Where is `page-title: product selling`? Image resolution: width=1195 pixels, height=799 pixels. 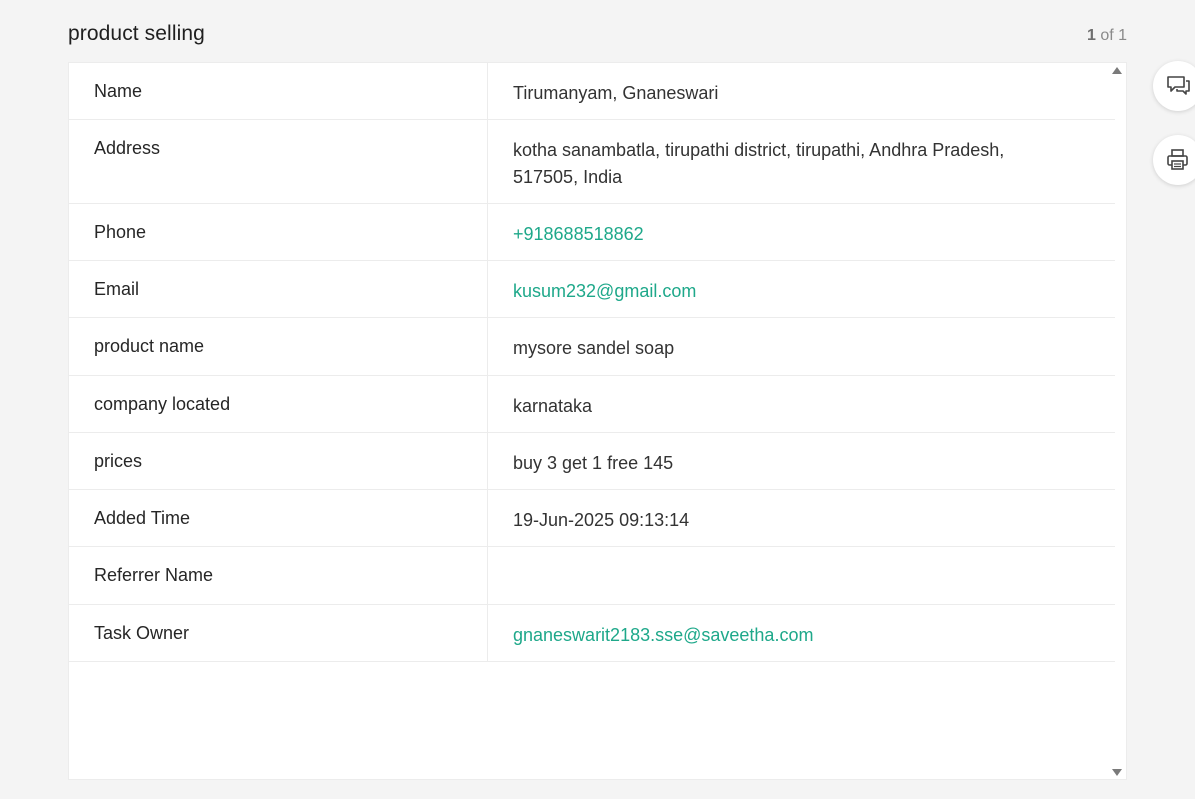 page-title: product selling is located at coordinates (136, 33).